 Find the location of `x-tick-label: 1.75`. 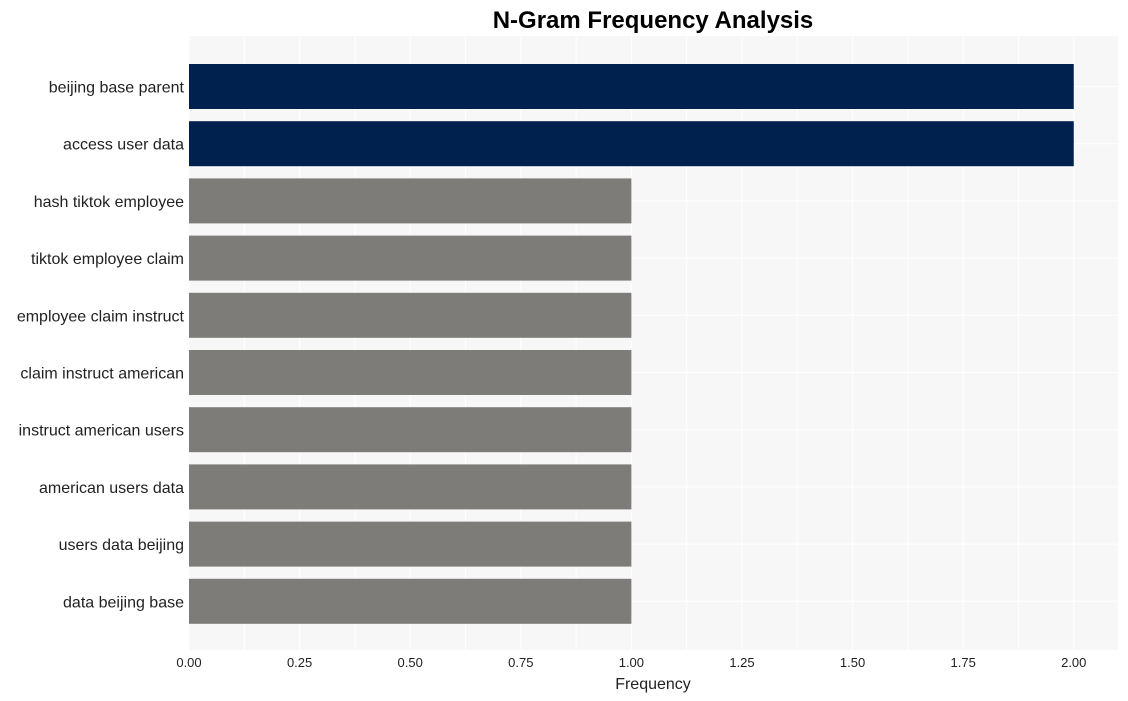

x-tick-label: 1.75 is located at coordinates (963, 662).